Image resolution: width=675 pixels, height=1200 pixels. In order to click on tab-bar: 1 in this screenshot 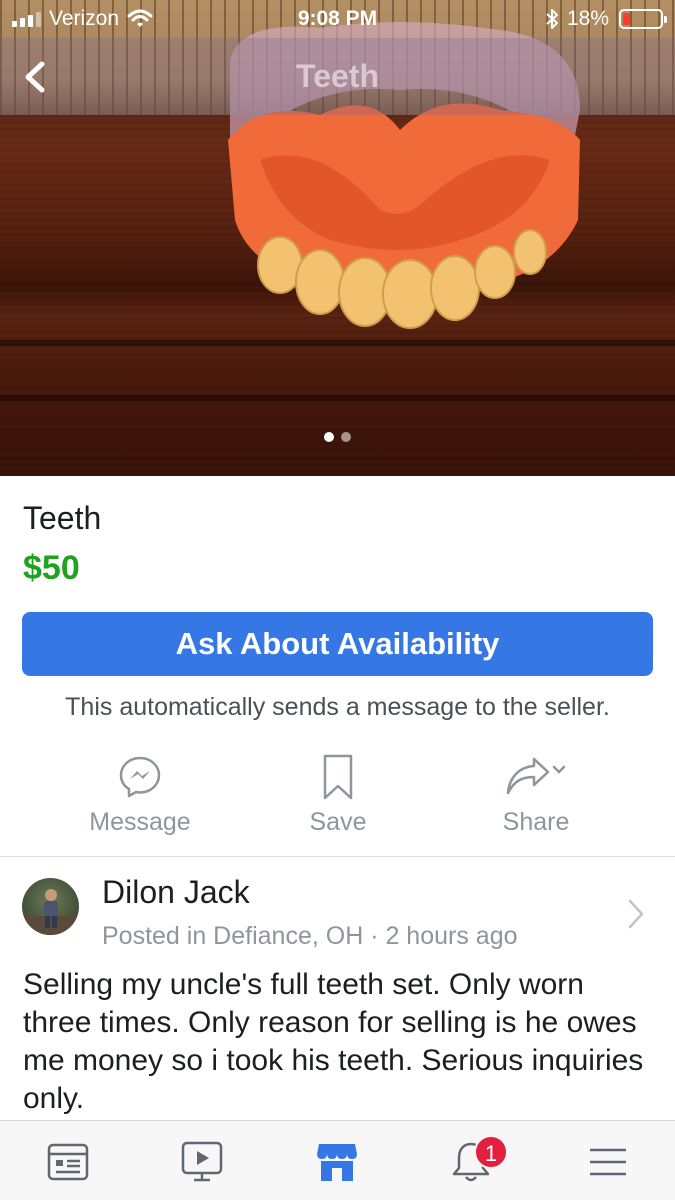, I will do `click(337, 1160)`.